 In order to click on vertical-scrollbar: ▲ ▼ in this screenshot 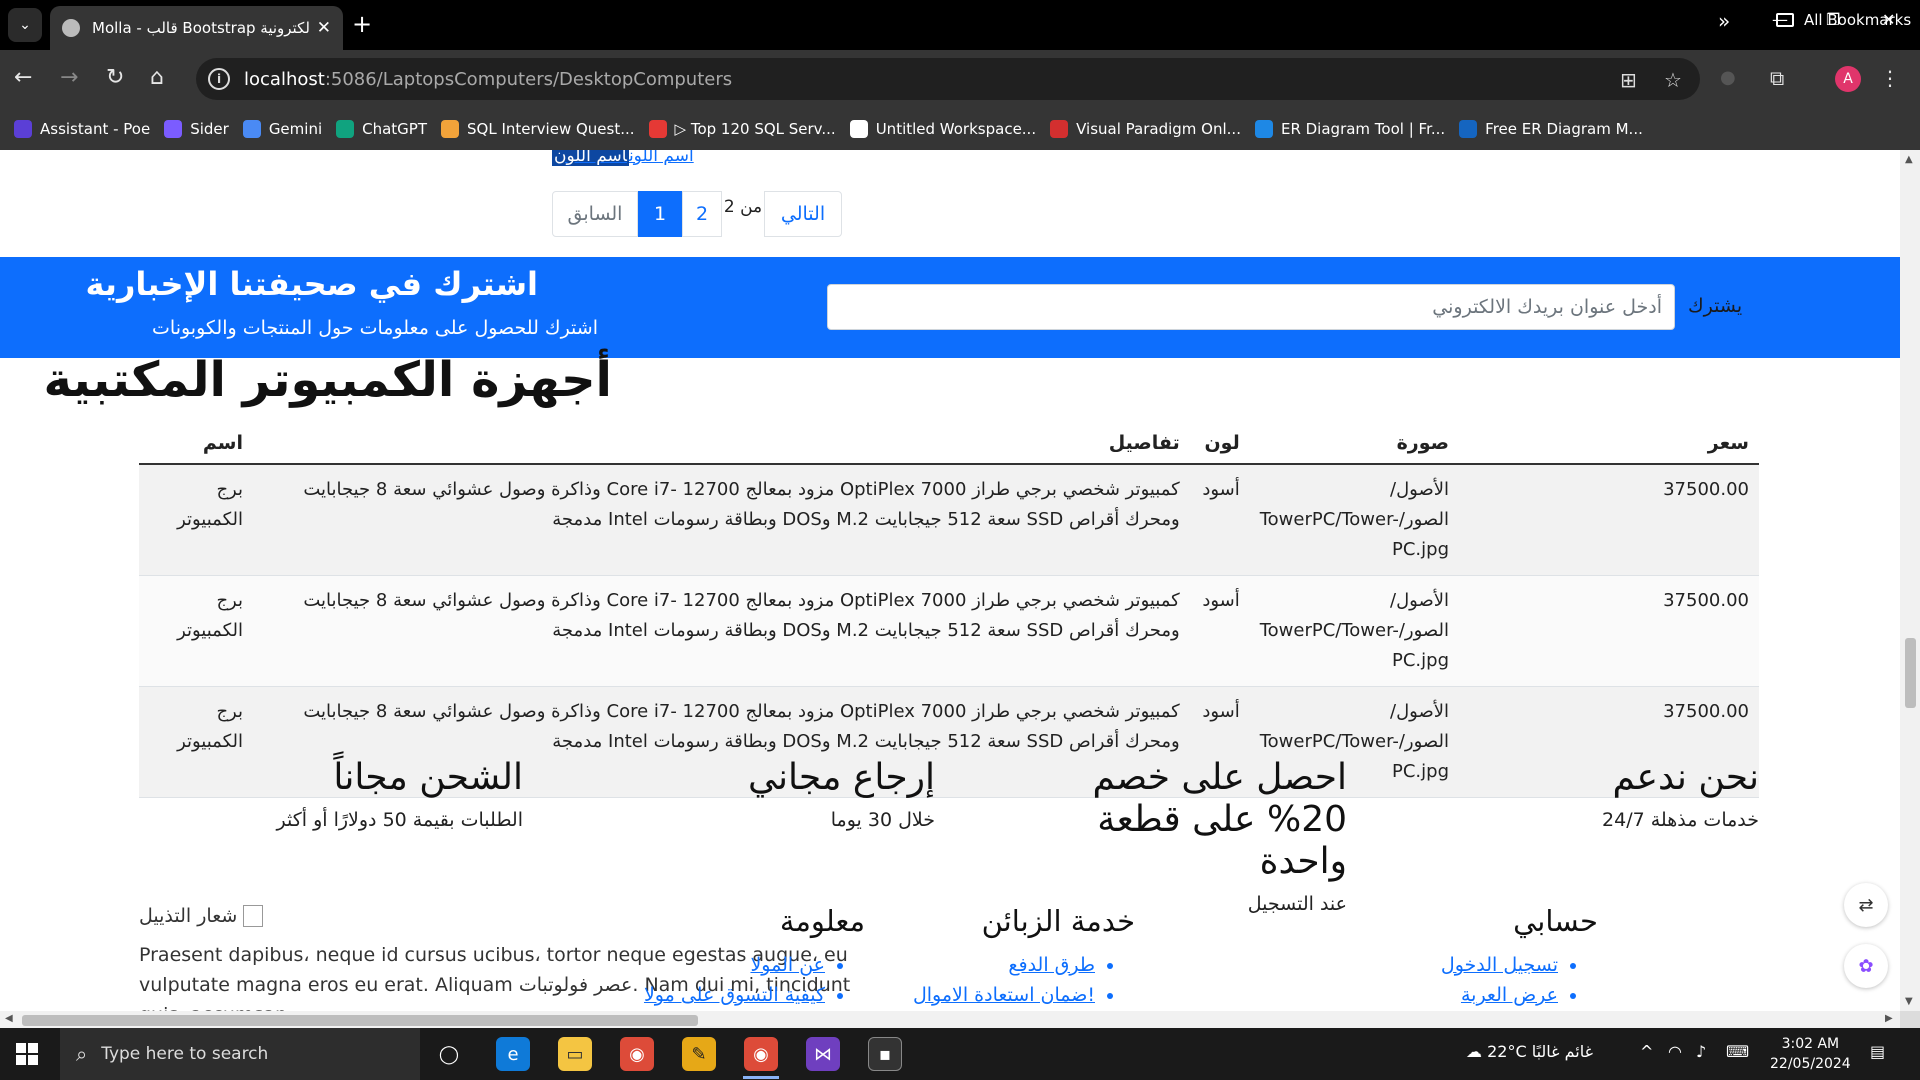, I will do `click(1910, 580)`.